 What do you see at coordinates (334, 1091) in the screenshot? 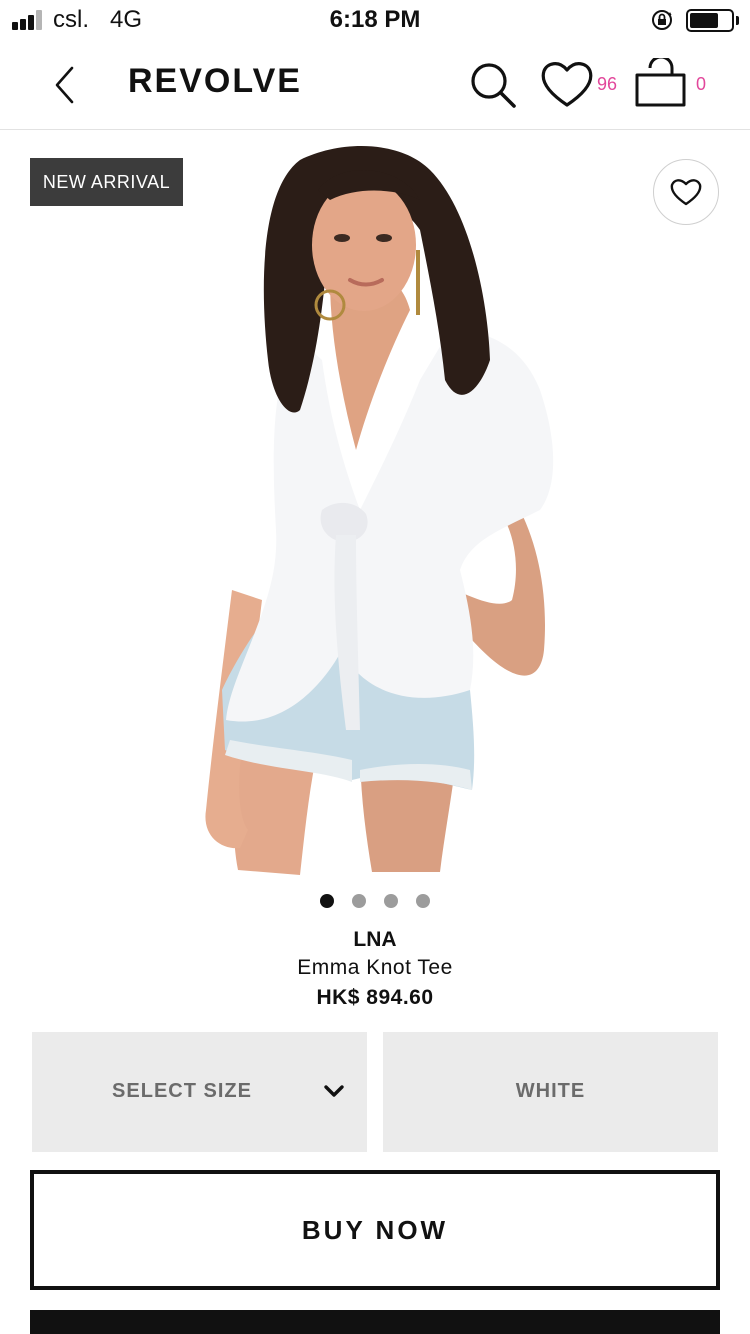
I see `chevron-down-icon` at bounding box center [334, 1091].